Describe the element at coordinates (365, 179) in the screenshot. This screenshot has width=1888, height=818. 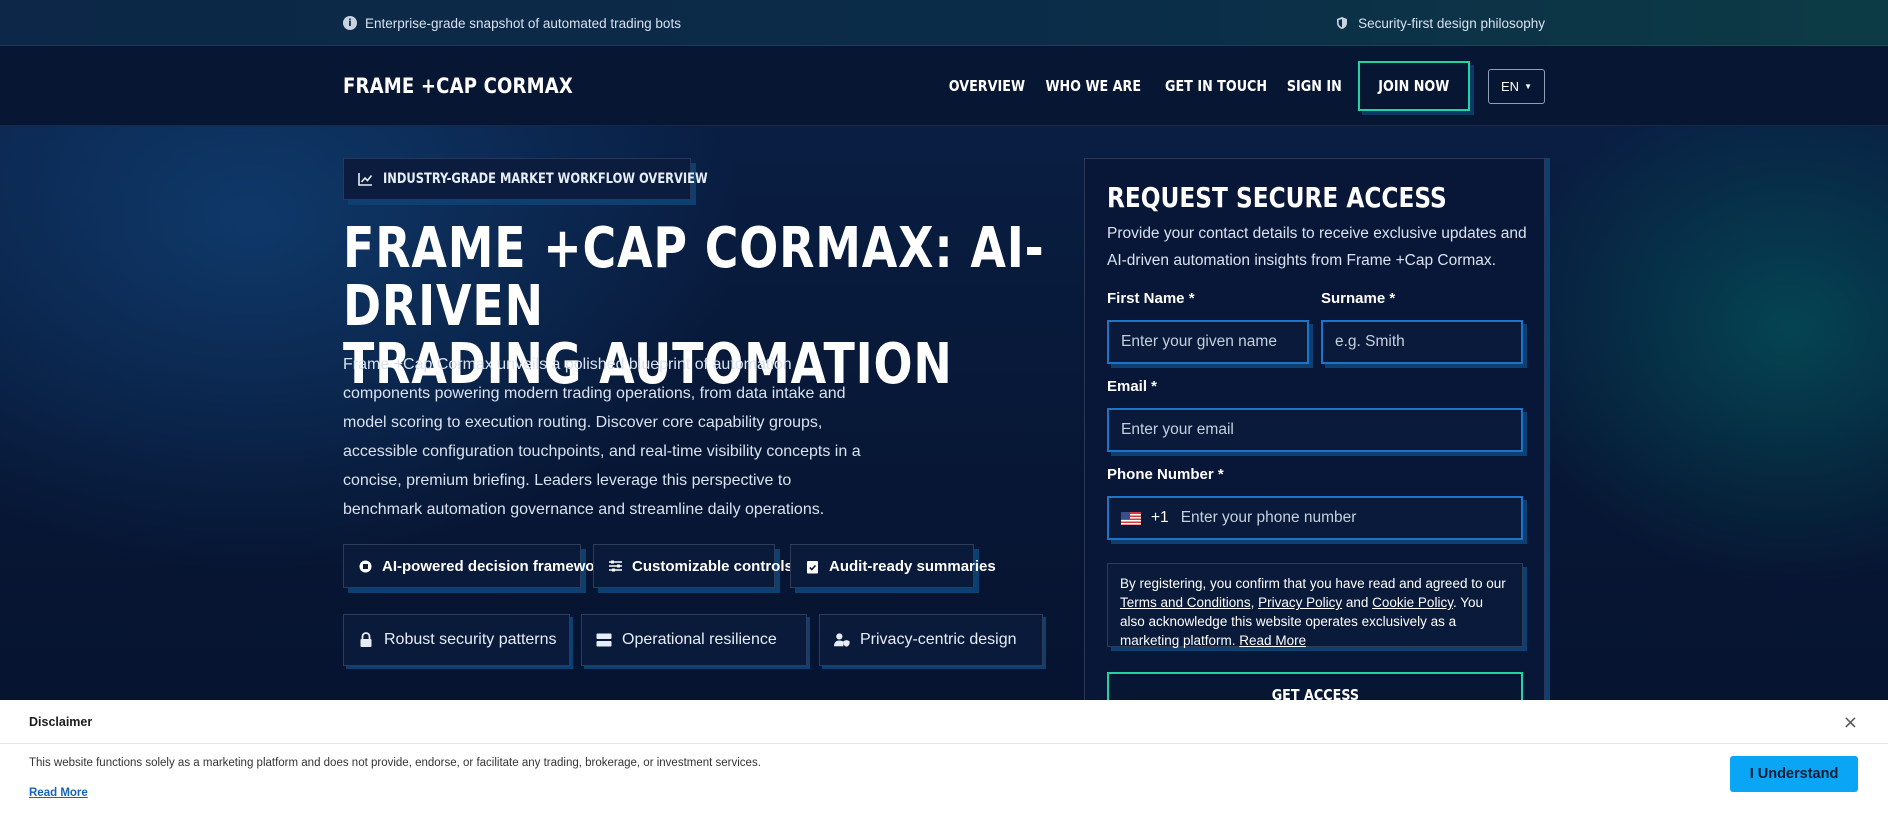
I see `chart-line-icon` at that location.